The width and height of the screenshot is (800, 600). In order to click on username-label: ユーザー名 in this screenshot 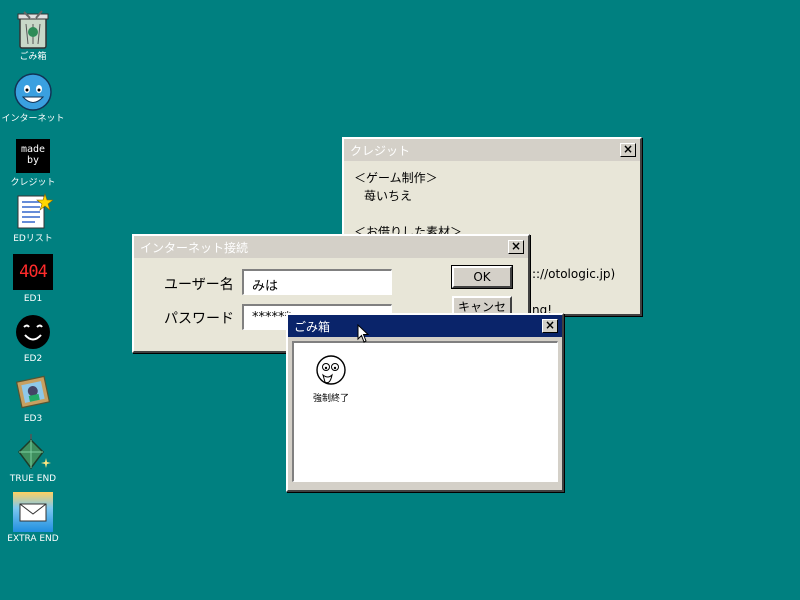, I will do `click(199, 285)`.